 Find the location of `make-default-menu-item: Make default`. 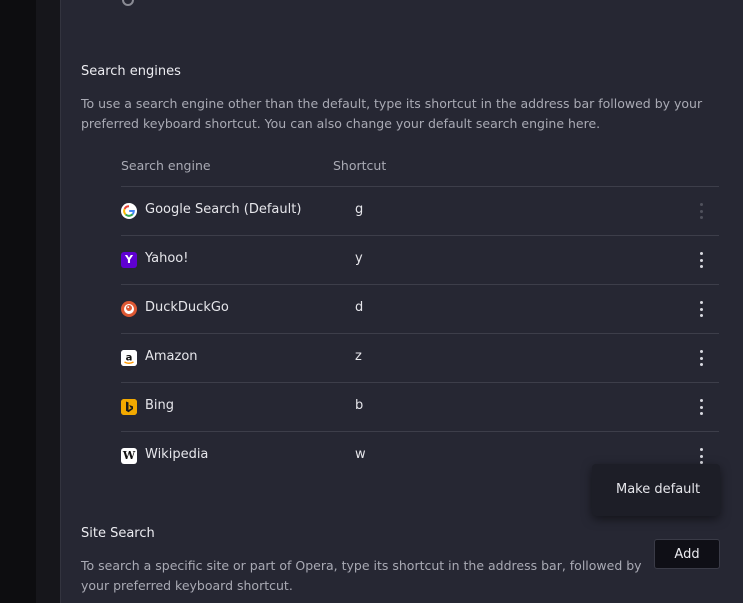

make-default-menu-item: Make default is located at coordinates (658, 489).